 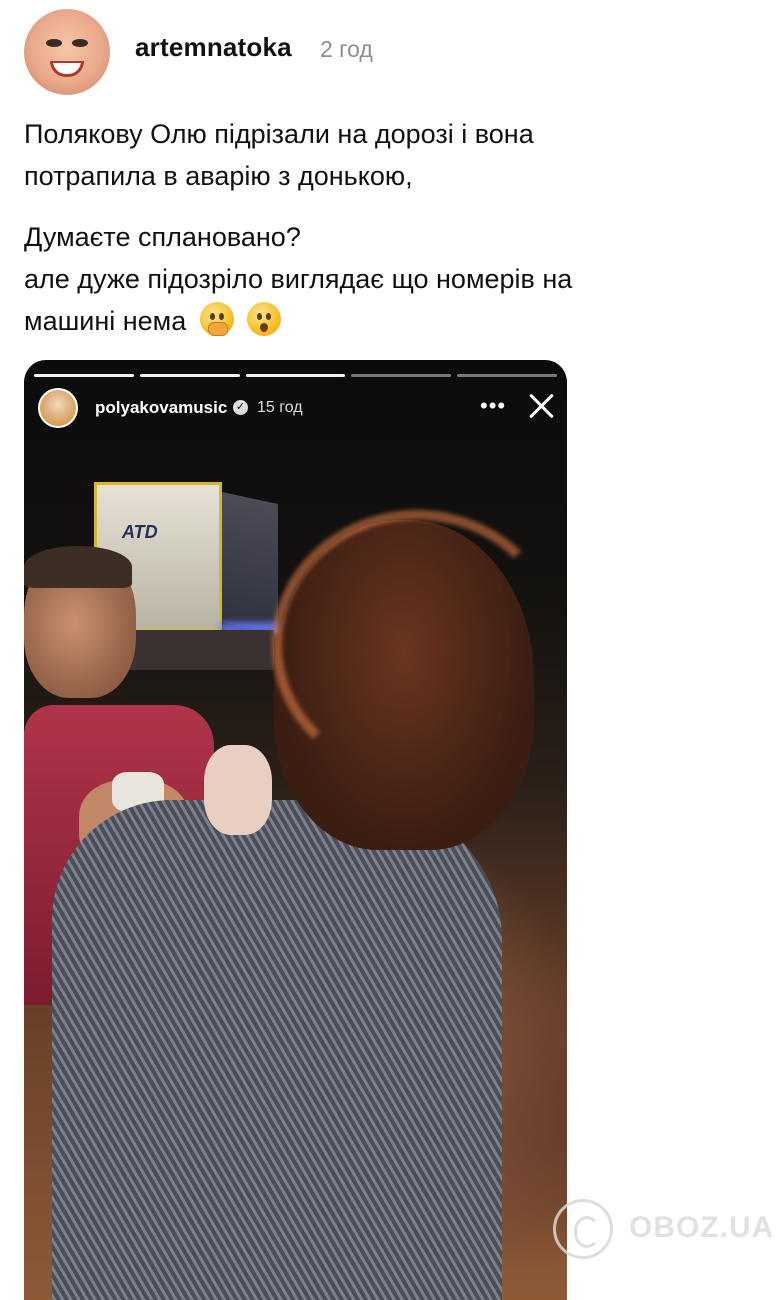 I want to click on woman-hand, so click(x=238, y=790).